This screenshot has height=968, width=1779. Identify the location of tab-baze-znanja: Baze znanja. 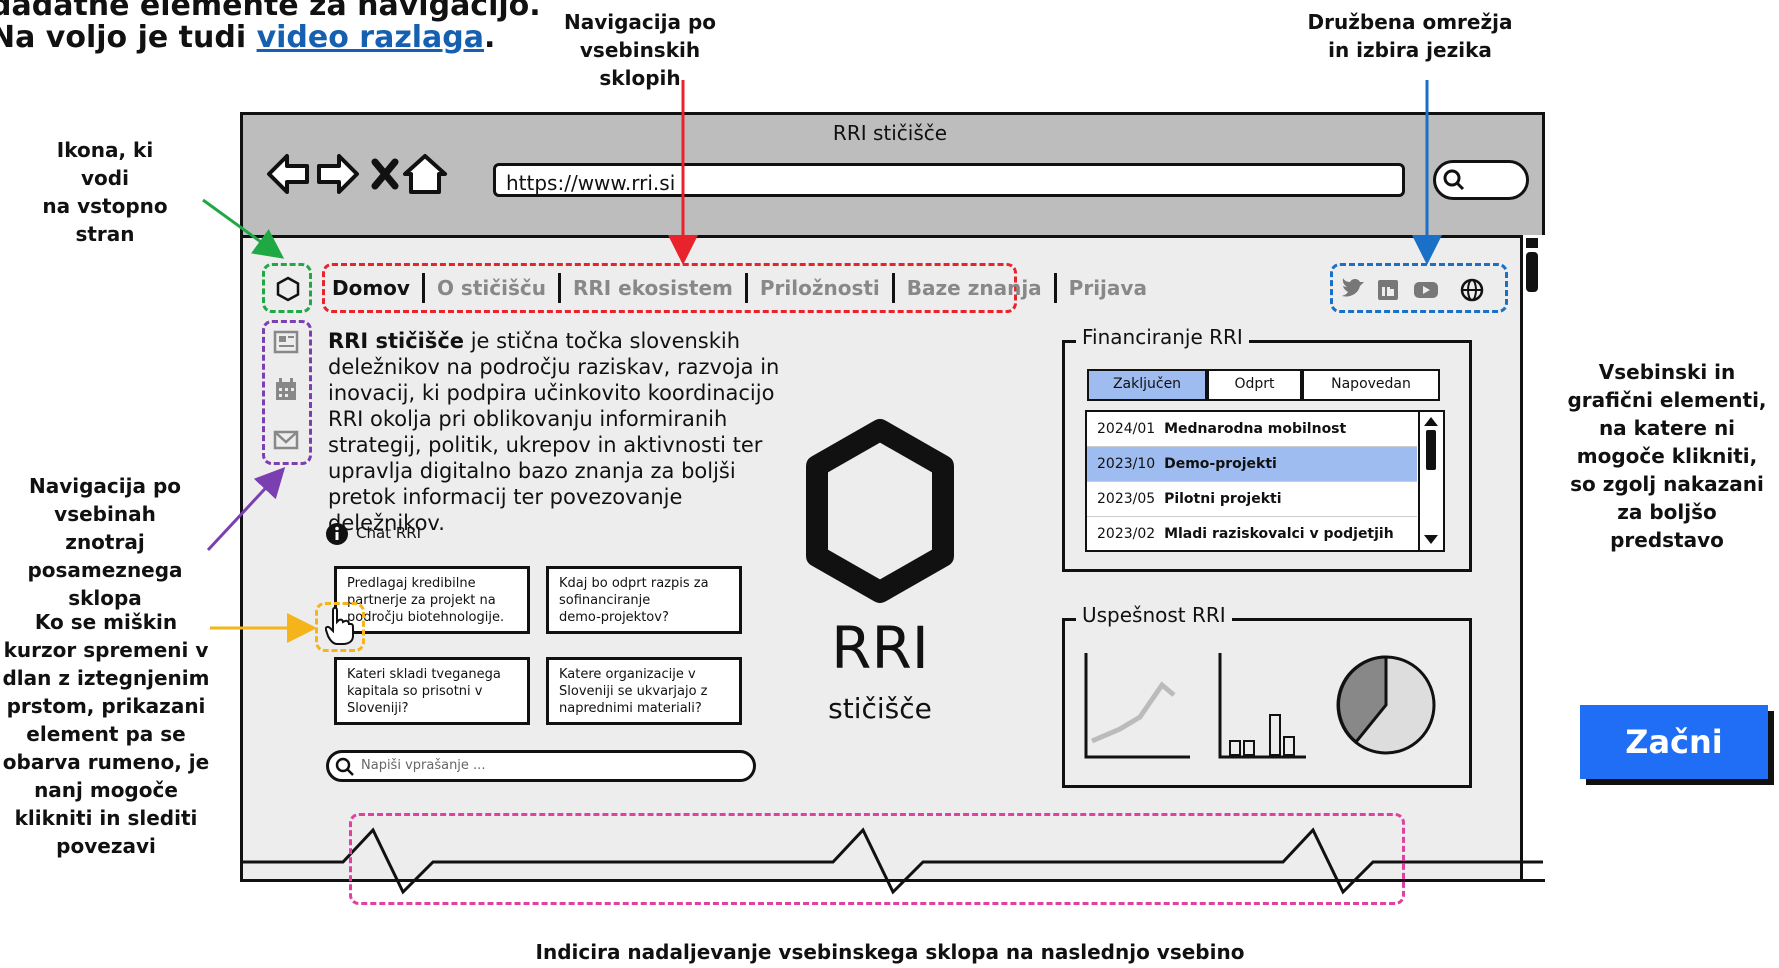
(974, 288).